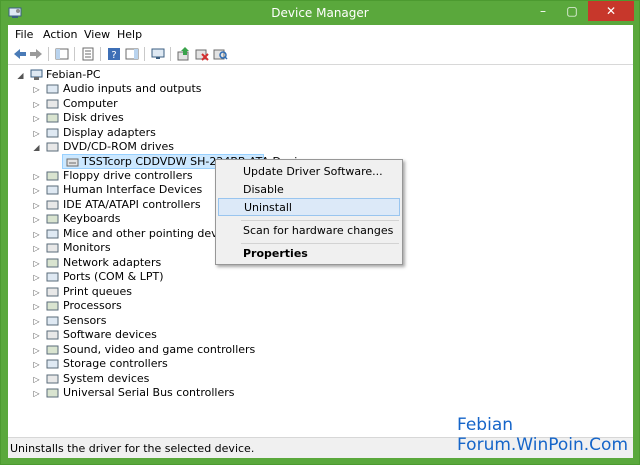 The width and height of the screenshot is (640, 465). I want to click on tree-category-label: Print queues, so click(97, 291).